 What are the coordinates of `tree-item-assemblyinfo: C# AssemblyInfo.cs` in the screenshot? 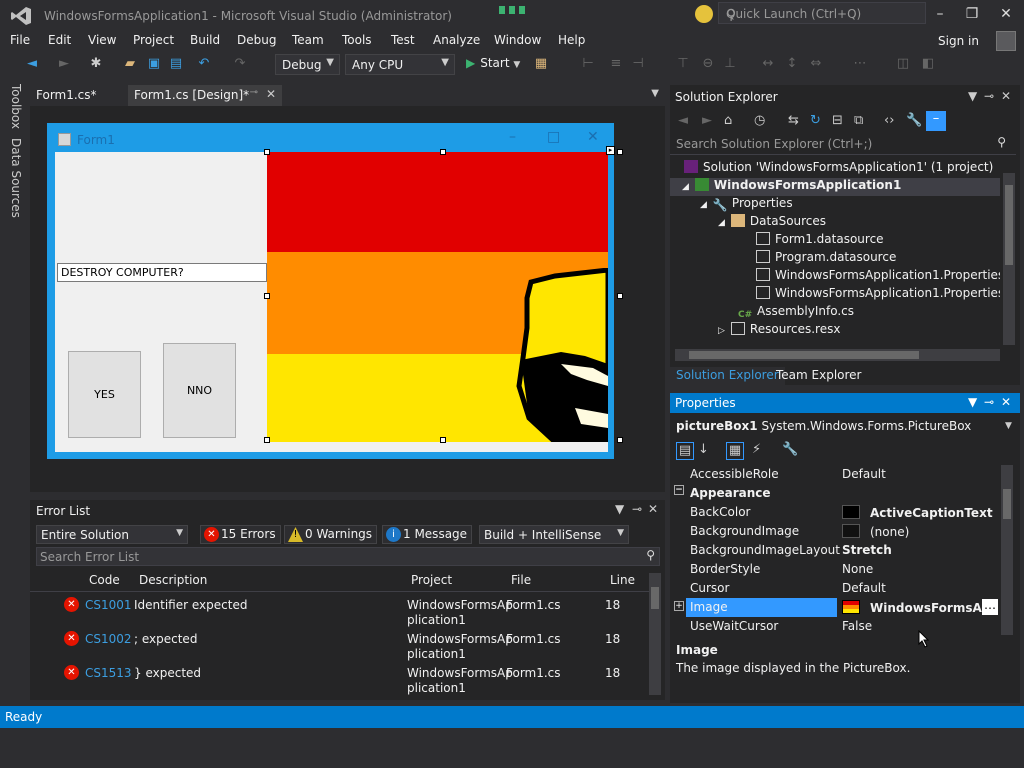 It's located at (796, 313).